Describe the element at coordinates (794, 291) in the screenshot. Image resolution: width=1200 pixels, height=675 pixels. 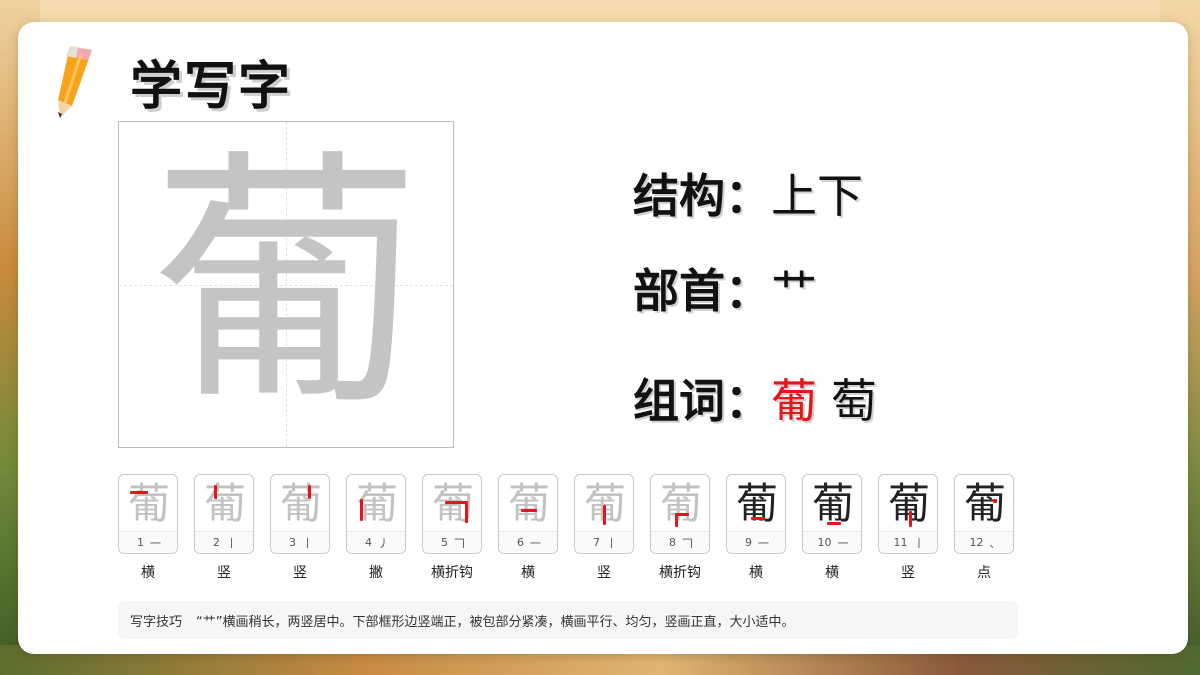
I see `radical-value: 艹` at that location.